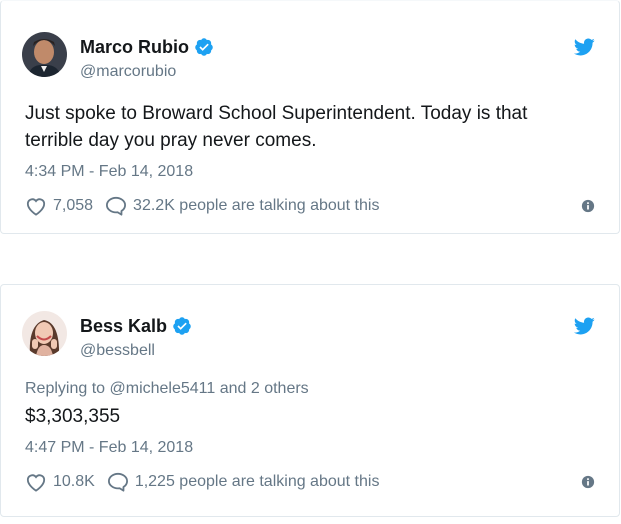 The width and height of the screenshot is (621, 524). I want to click on like-count: 10.8K, so click(74, 481).